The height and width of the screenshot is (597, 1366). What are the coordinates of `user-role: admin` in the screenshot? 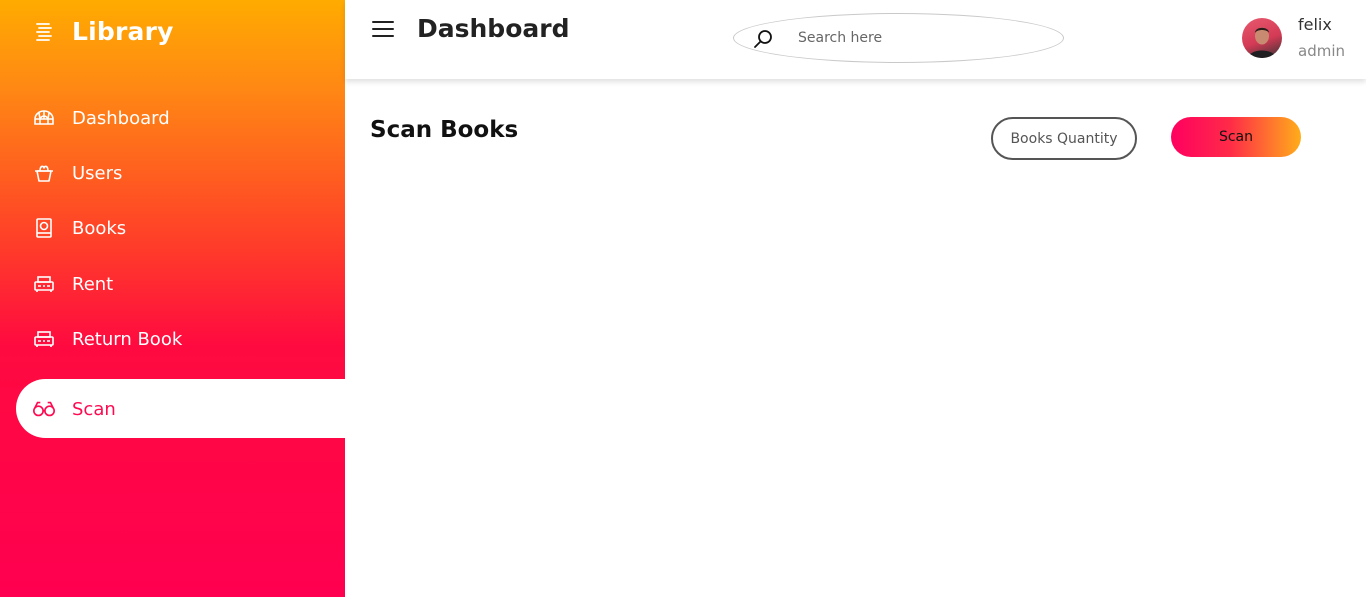 It's located at (1321, 51).